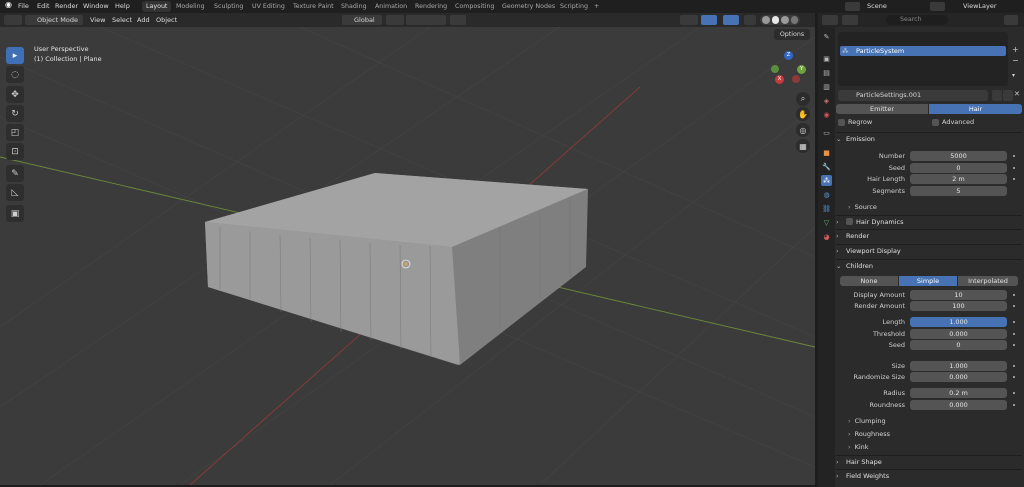 The image size is (1024, 487). Describe the element at coordinates (750, 20) in the screenshot. I see `xray-icon` at that location.